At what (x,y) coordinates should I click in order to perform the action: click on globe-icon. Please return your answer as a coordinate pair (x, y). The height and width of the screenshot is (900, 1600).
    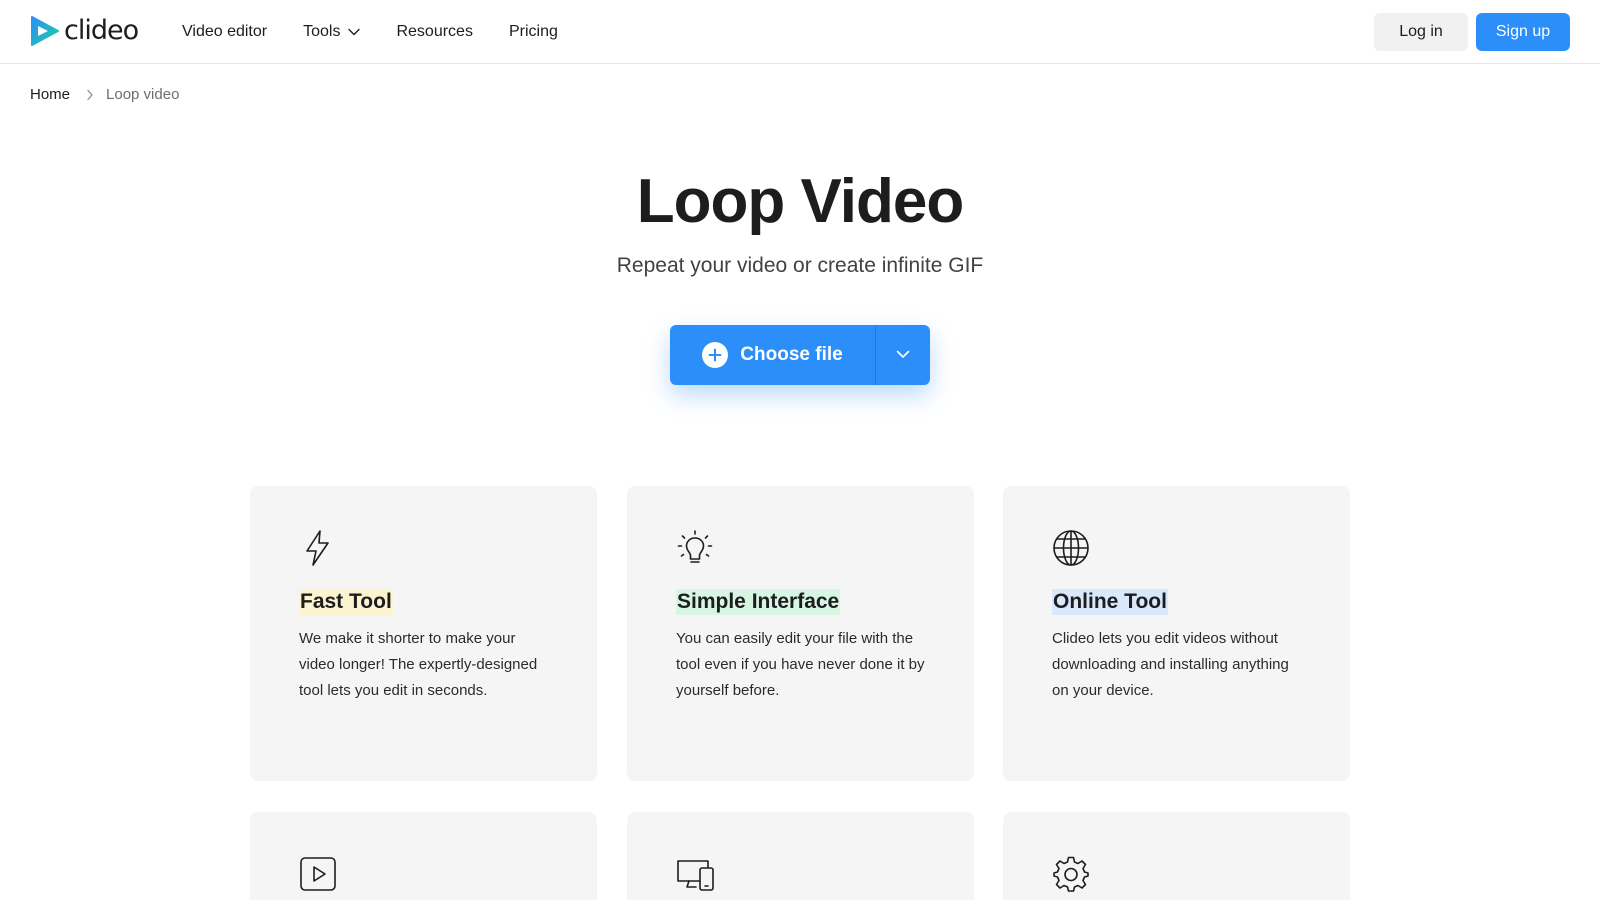
    Looking at the image, I should click on (1071, 548).